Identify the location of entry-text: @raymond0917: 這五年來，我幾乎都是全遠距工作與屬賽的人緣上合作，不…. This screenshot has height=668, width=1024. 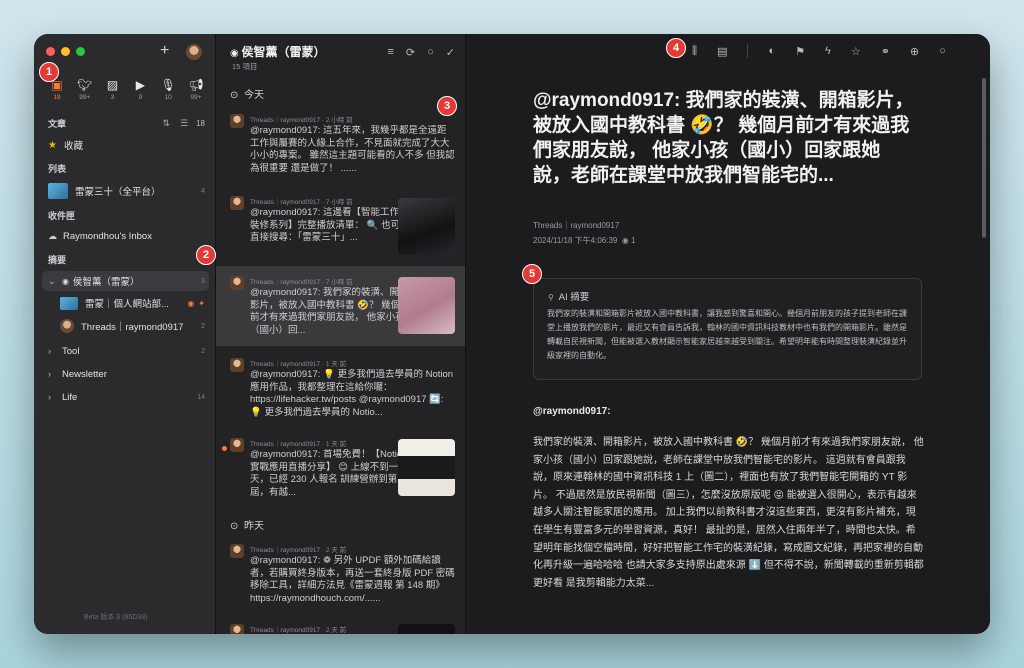
(352, 149).